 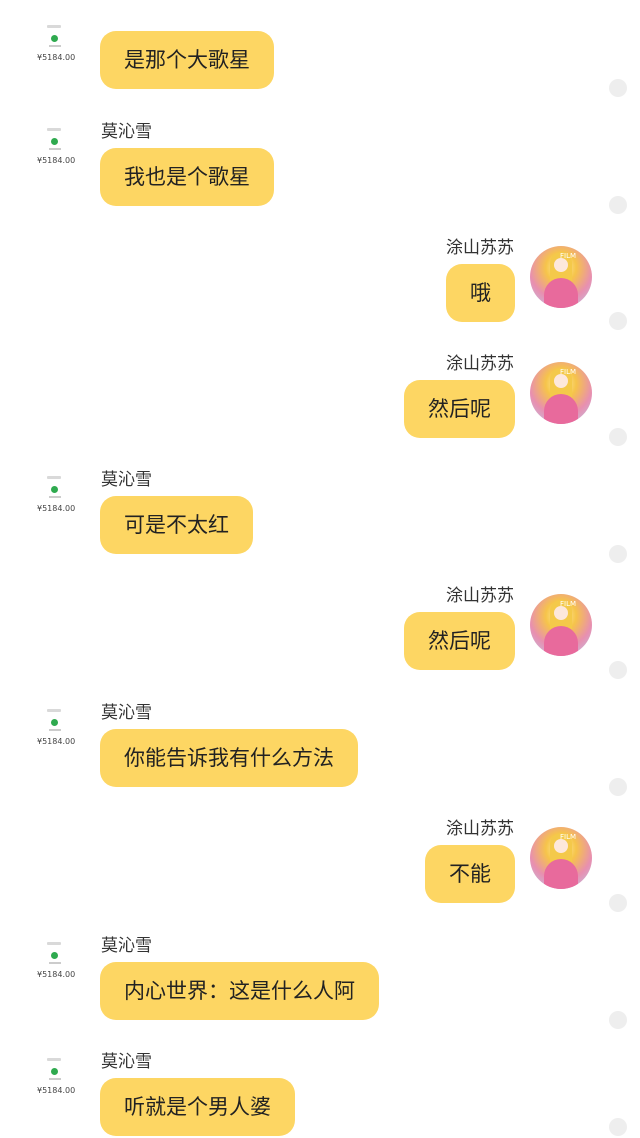 I want to click on message-bubble: 听就是个男人婆, so click(x=197, y=1107).